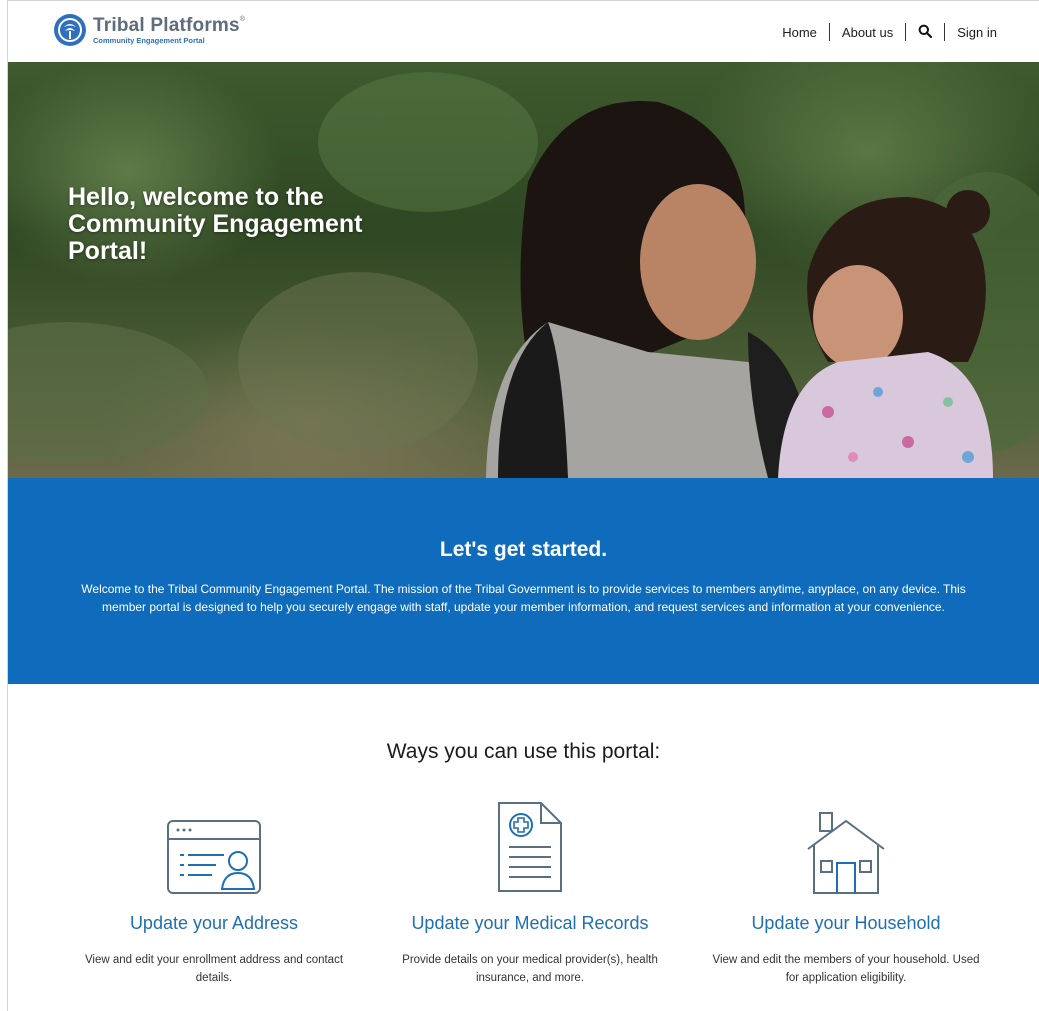 This screenshot has width=1039, height=1011. What do you see at coordinates (70, 30) in the screenshot?
I see `logo-emblem-icon` at bounding box center [70, 30].